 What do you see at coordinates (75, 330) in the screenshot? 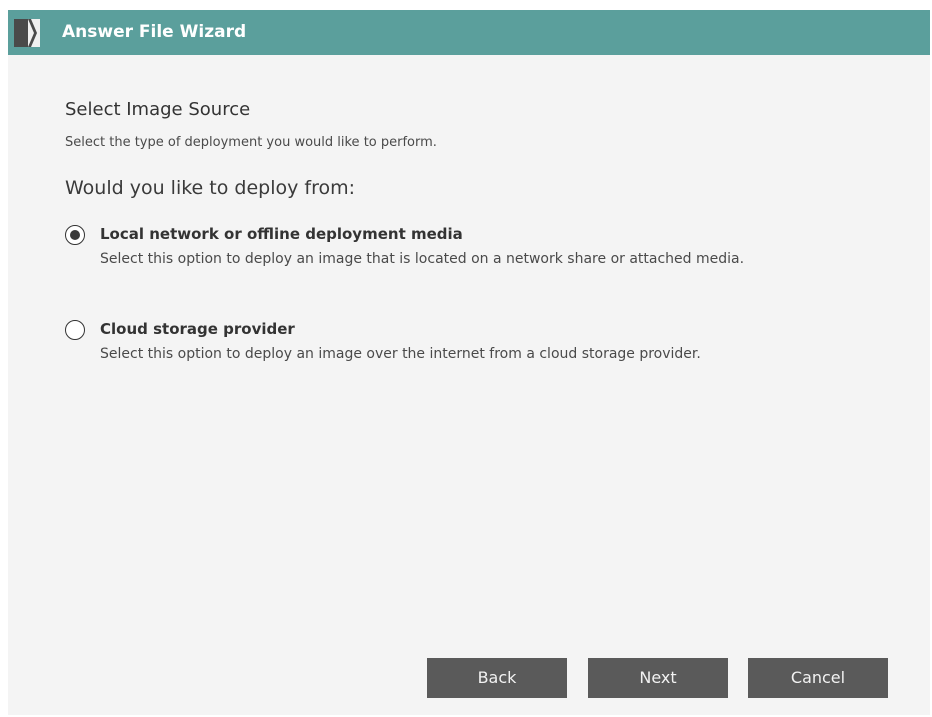
I see `radio-cloud-storage` at bounding box center [75, 330].